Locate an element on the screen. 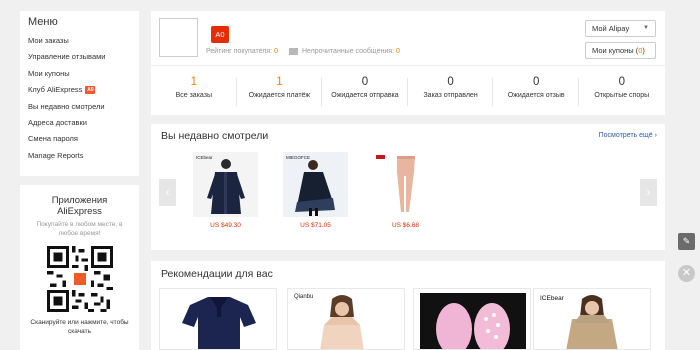 The image size is (700, 350). envelope-icon is located at coordinates (293, 51).